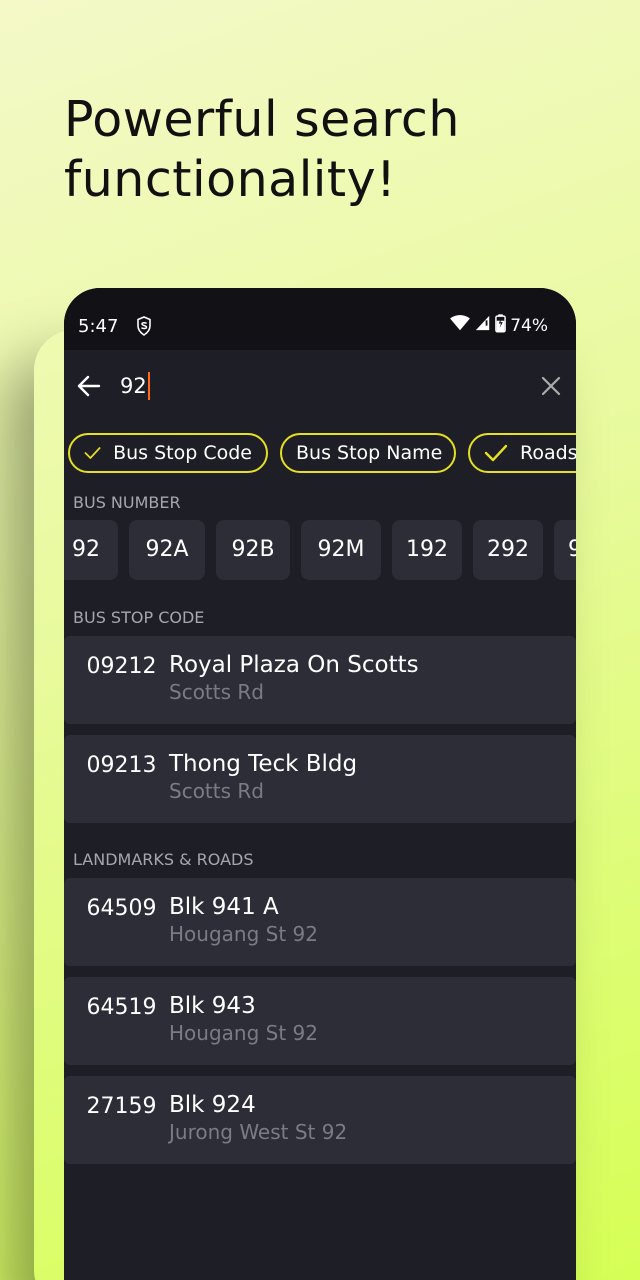  Describe the element at coordinates (121, 765) in the screenshot. I see `stop-code: 09213` at that location.